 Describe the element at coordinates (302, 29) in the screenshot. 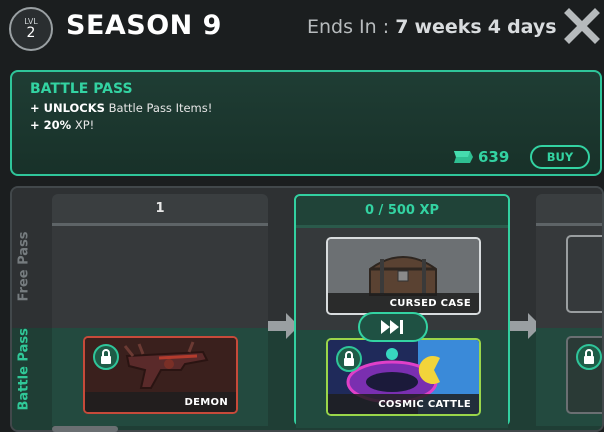

I see `header: LVL 2 SEASON 9 Ends In : 7 weeks 4 days` at that location.